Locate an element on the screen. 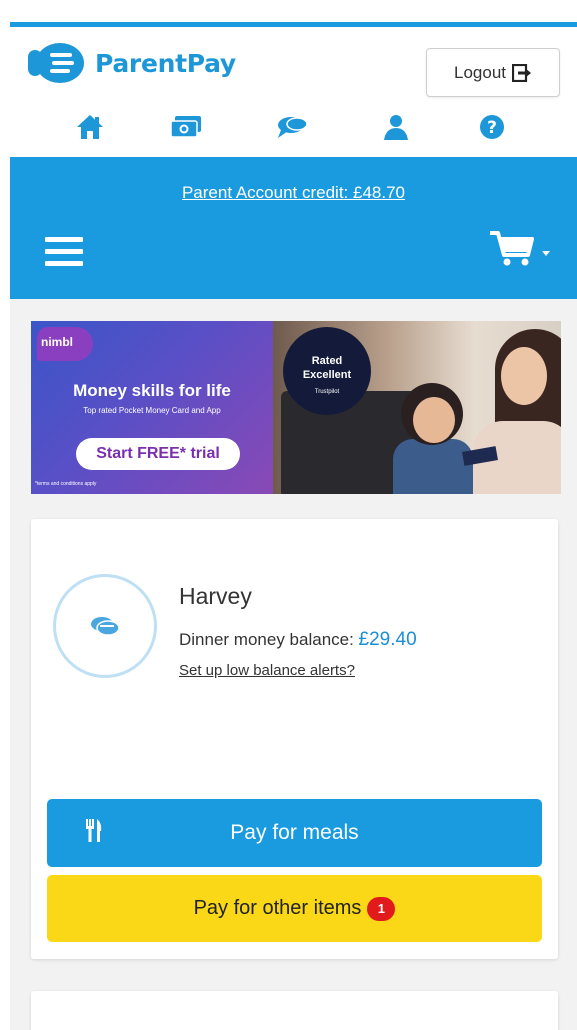 The height and width of the screenshot is (1030, 577). nimbl-brand: nimbl is located at coordinates (57, 342).